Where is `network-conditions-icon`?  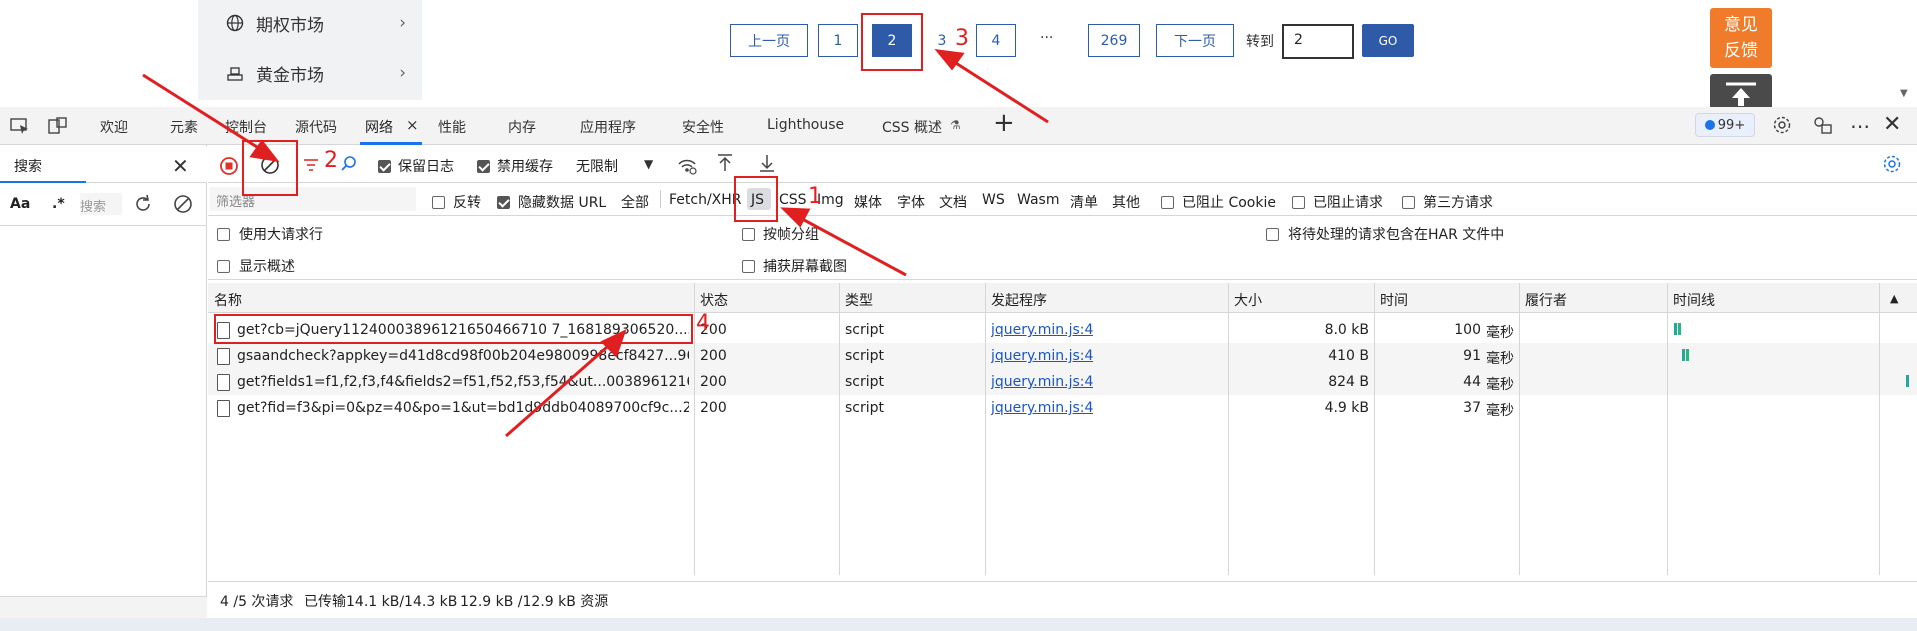
network-conditions-icon is located at coordinates (687, 165).